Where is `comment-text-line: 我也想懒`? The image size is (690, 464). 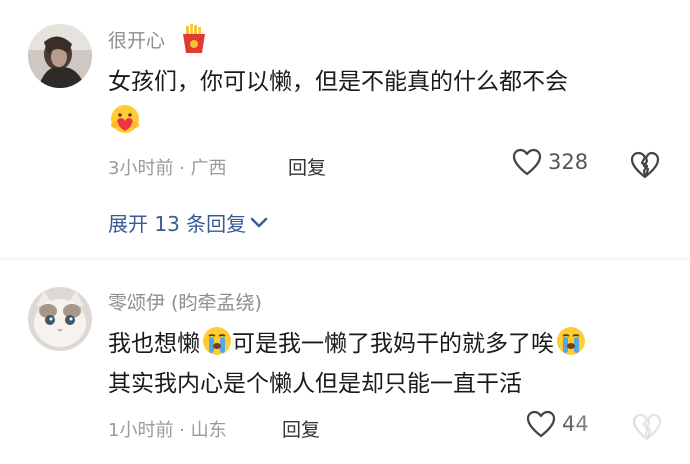 comment-text-line: 我也想懒 is located at coordinates (154, 344).